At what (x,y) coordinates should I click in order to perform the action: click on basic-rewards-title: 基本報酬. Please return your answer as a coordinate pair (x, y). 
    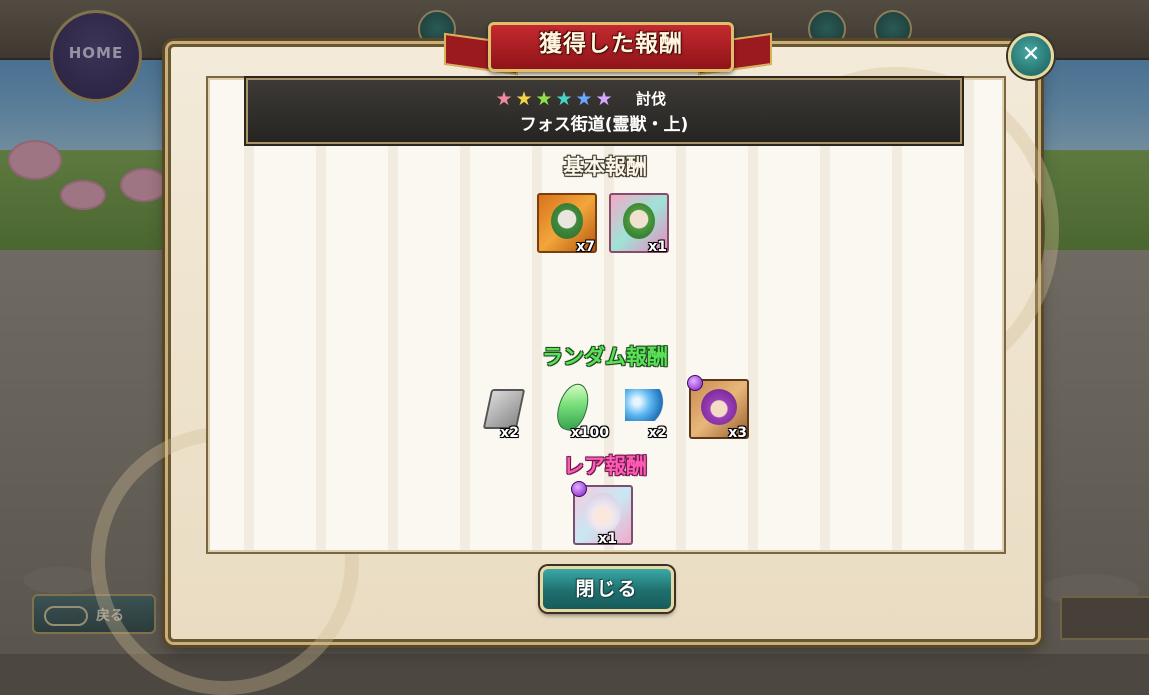
    Looking at the image, I should click on (605, 167).